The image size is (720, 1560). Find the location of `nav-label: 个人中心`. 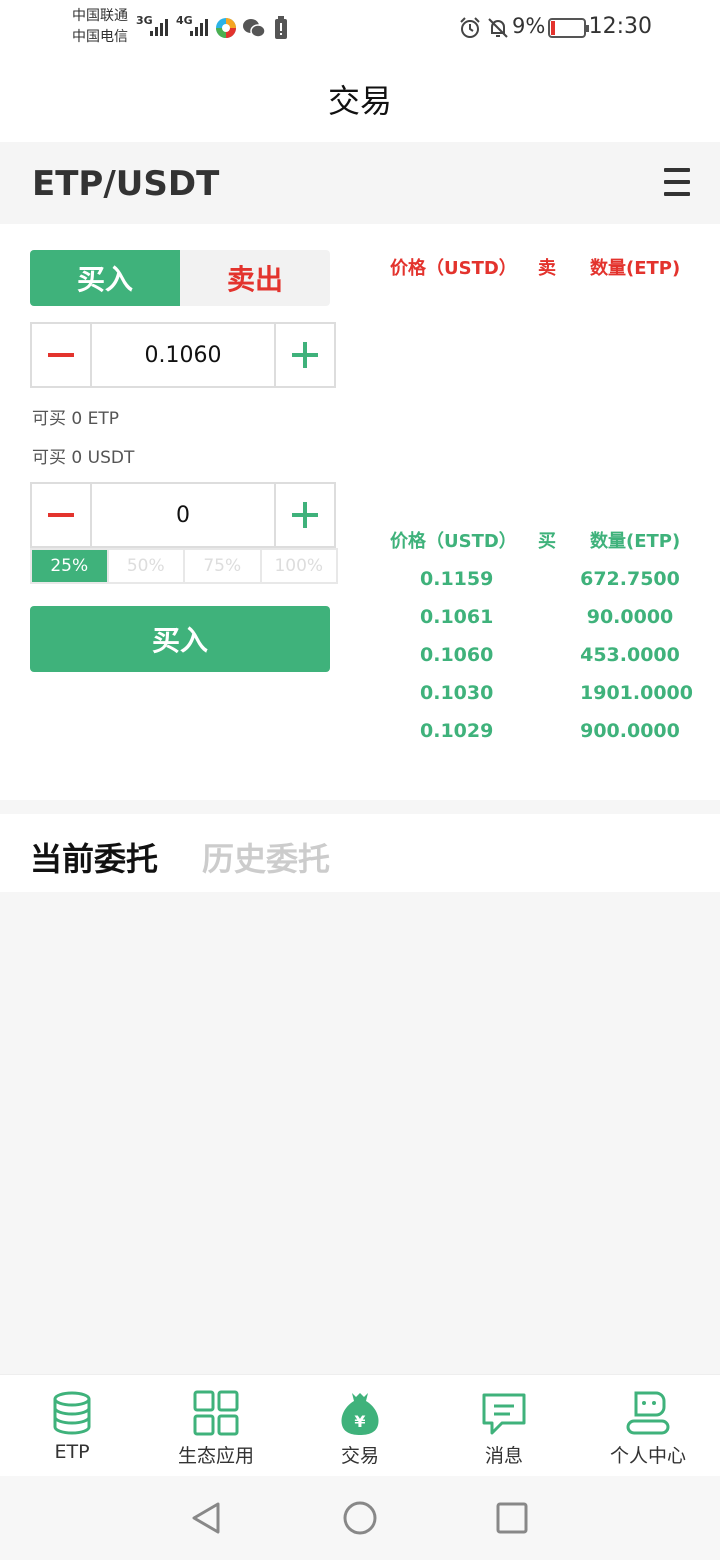

nav-label: 个人中心 is located at coordinates (647, 1456).